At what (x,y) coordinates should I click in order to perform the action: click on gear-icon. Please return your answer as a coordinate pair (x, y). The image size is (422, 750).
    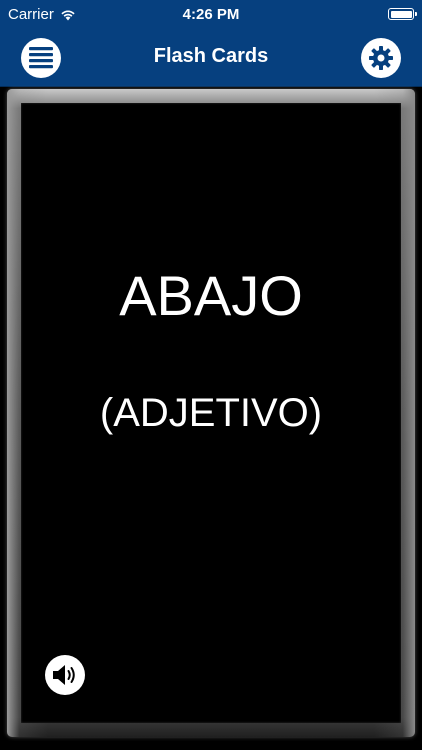
    Looking at the image, I should click on (381, 58).